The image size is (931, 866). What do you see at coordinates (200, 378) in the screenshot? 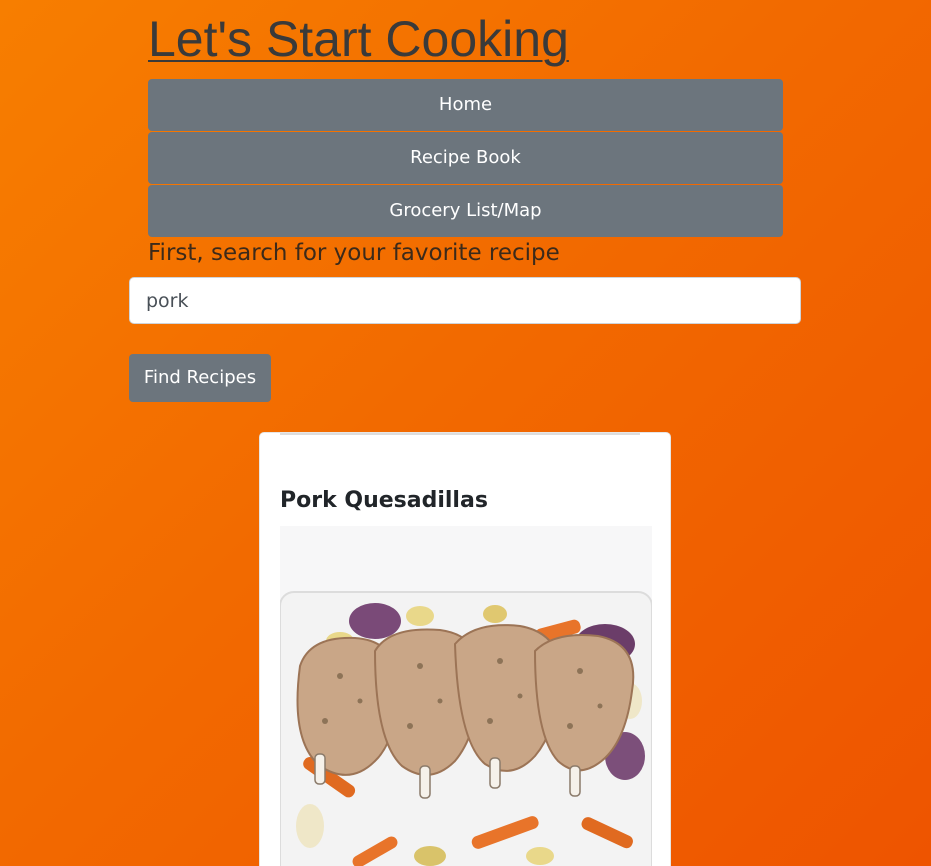
I see `find-recipes-button: Find Recipes` at bounding box center [200, 378].